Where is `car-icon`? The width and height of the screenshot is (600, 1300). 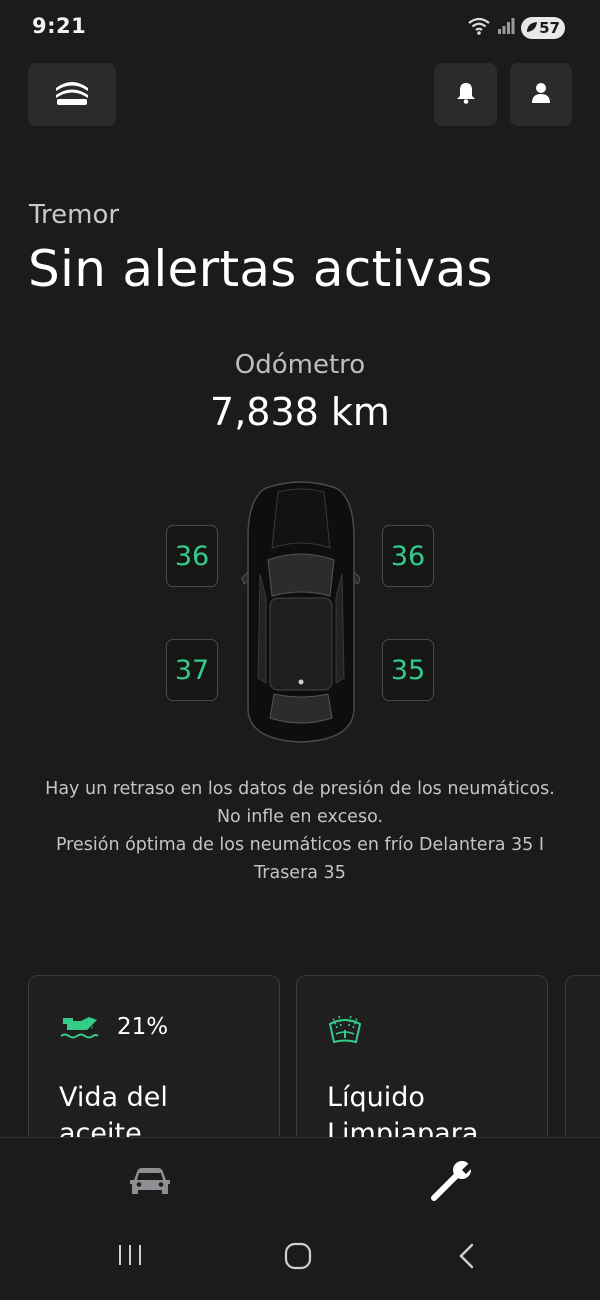
car-icon is located at coordinates (150, 1185).